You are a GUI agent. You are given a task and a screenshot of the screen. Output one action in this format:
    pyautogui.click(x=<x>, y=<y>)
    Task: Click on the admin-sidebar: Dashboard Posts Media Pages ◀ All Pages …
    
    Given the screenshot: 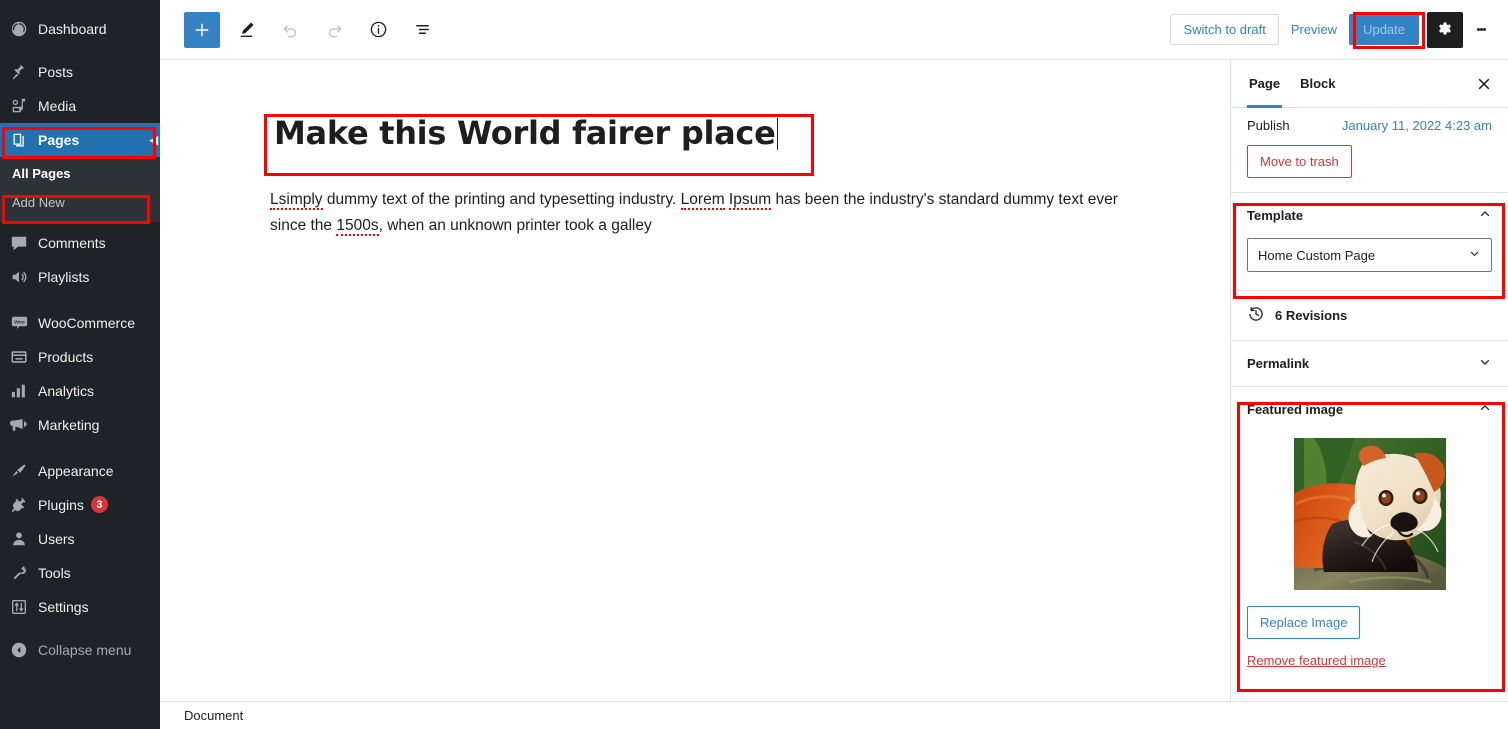 What is the action you would take?
    pyautogui.click(x=80, y=364)
    